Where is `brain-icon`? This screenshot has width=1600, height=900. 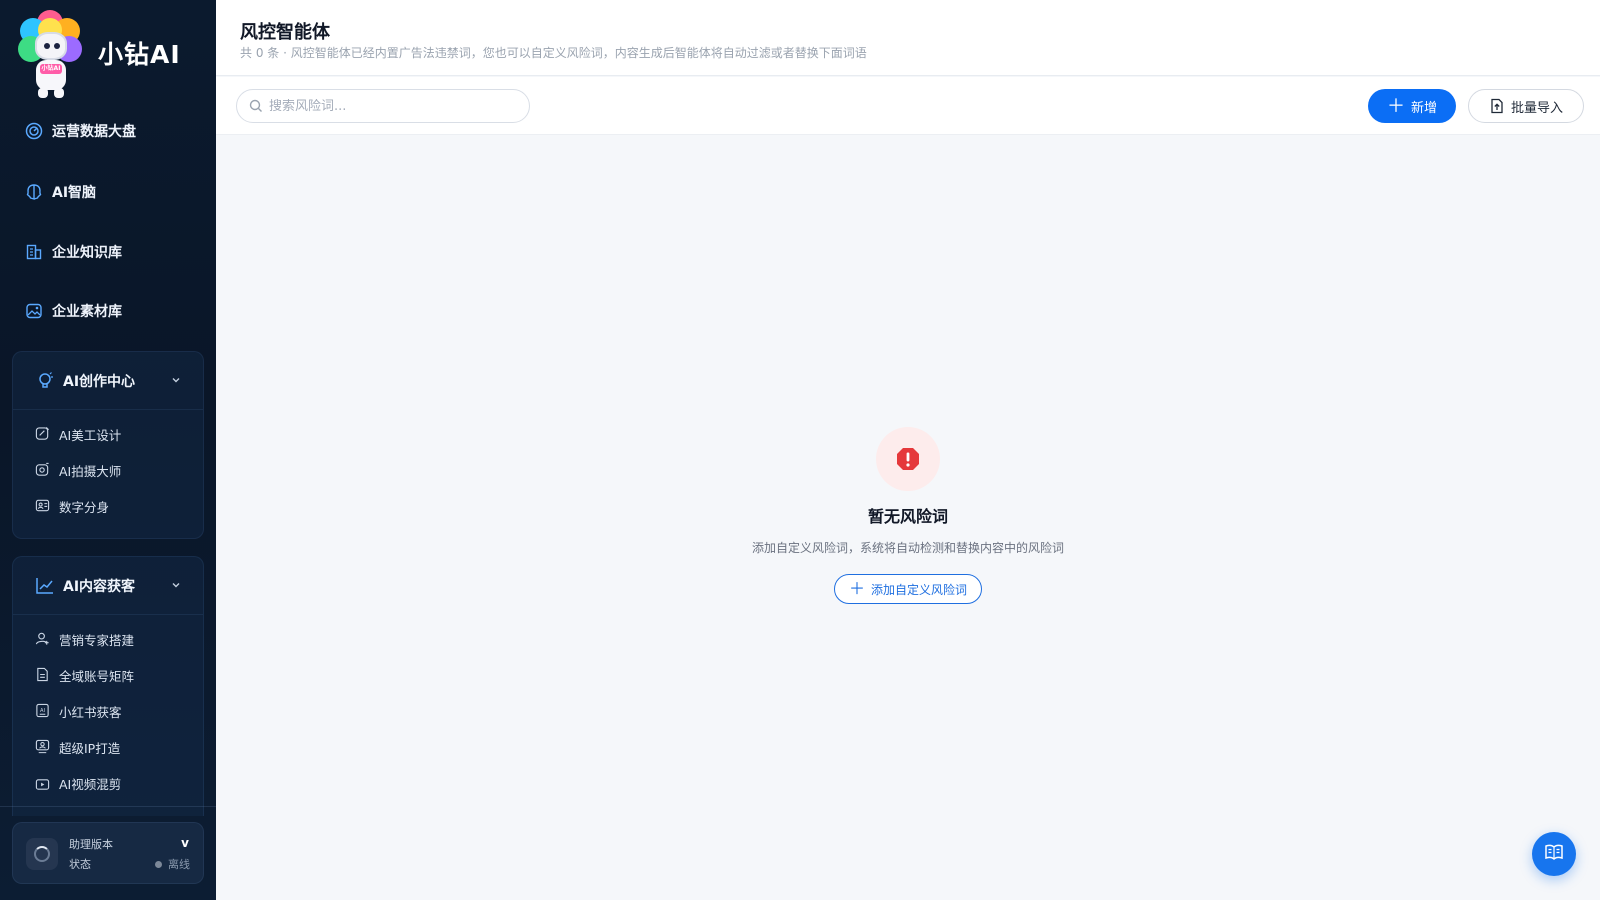 brain-icon is located at coordinates (34, 192).